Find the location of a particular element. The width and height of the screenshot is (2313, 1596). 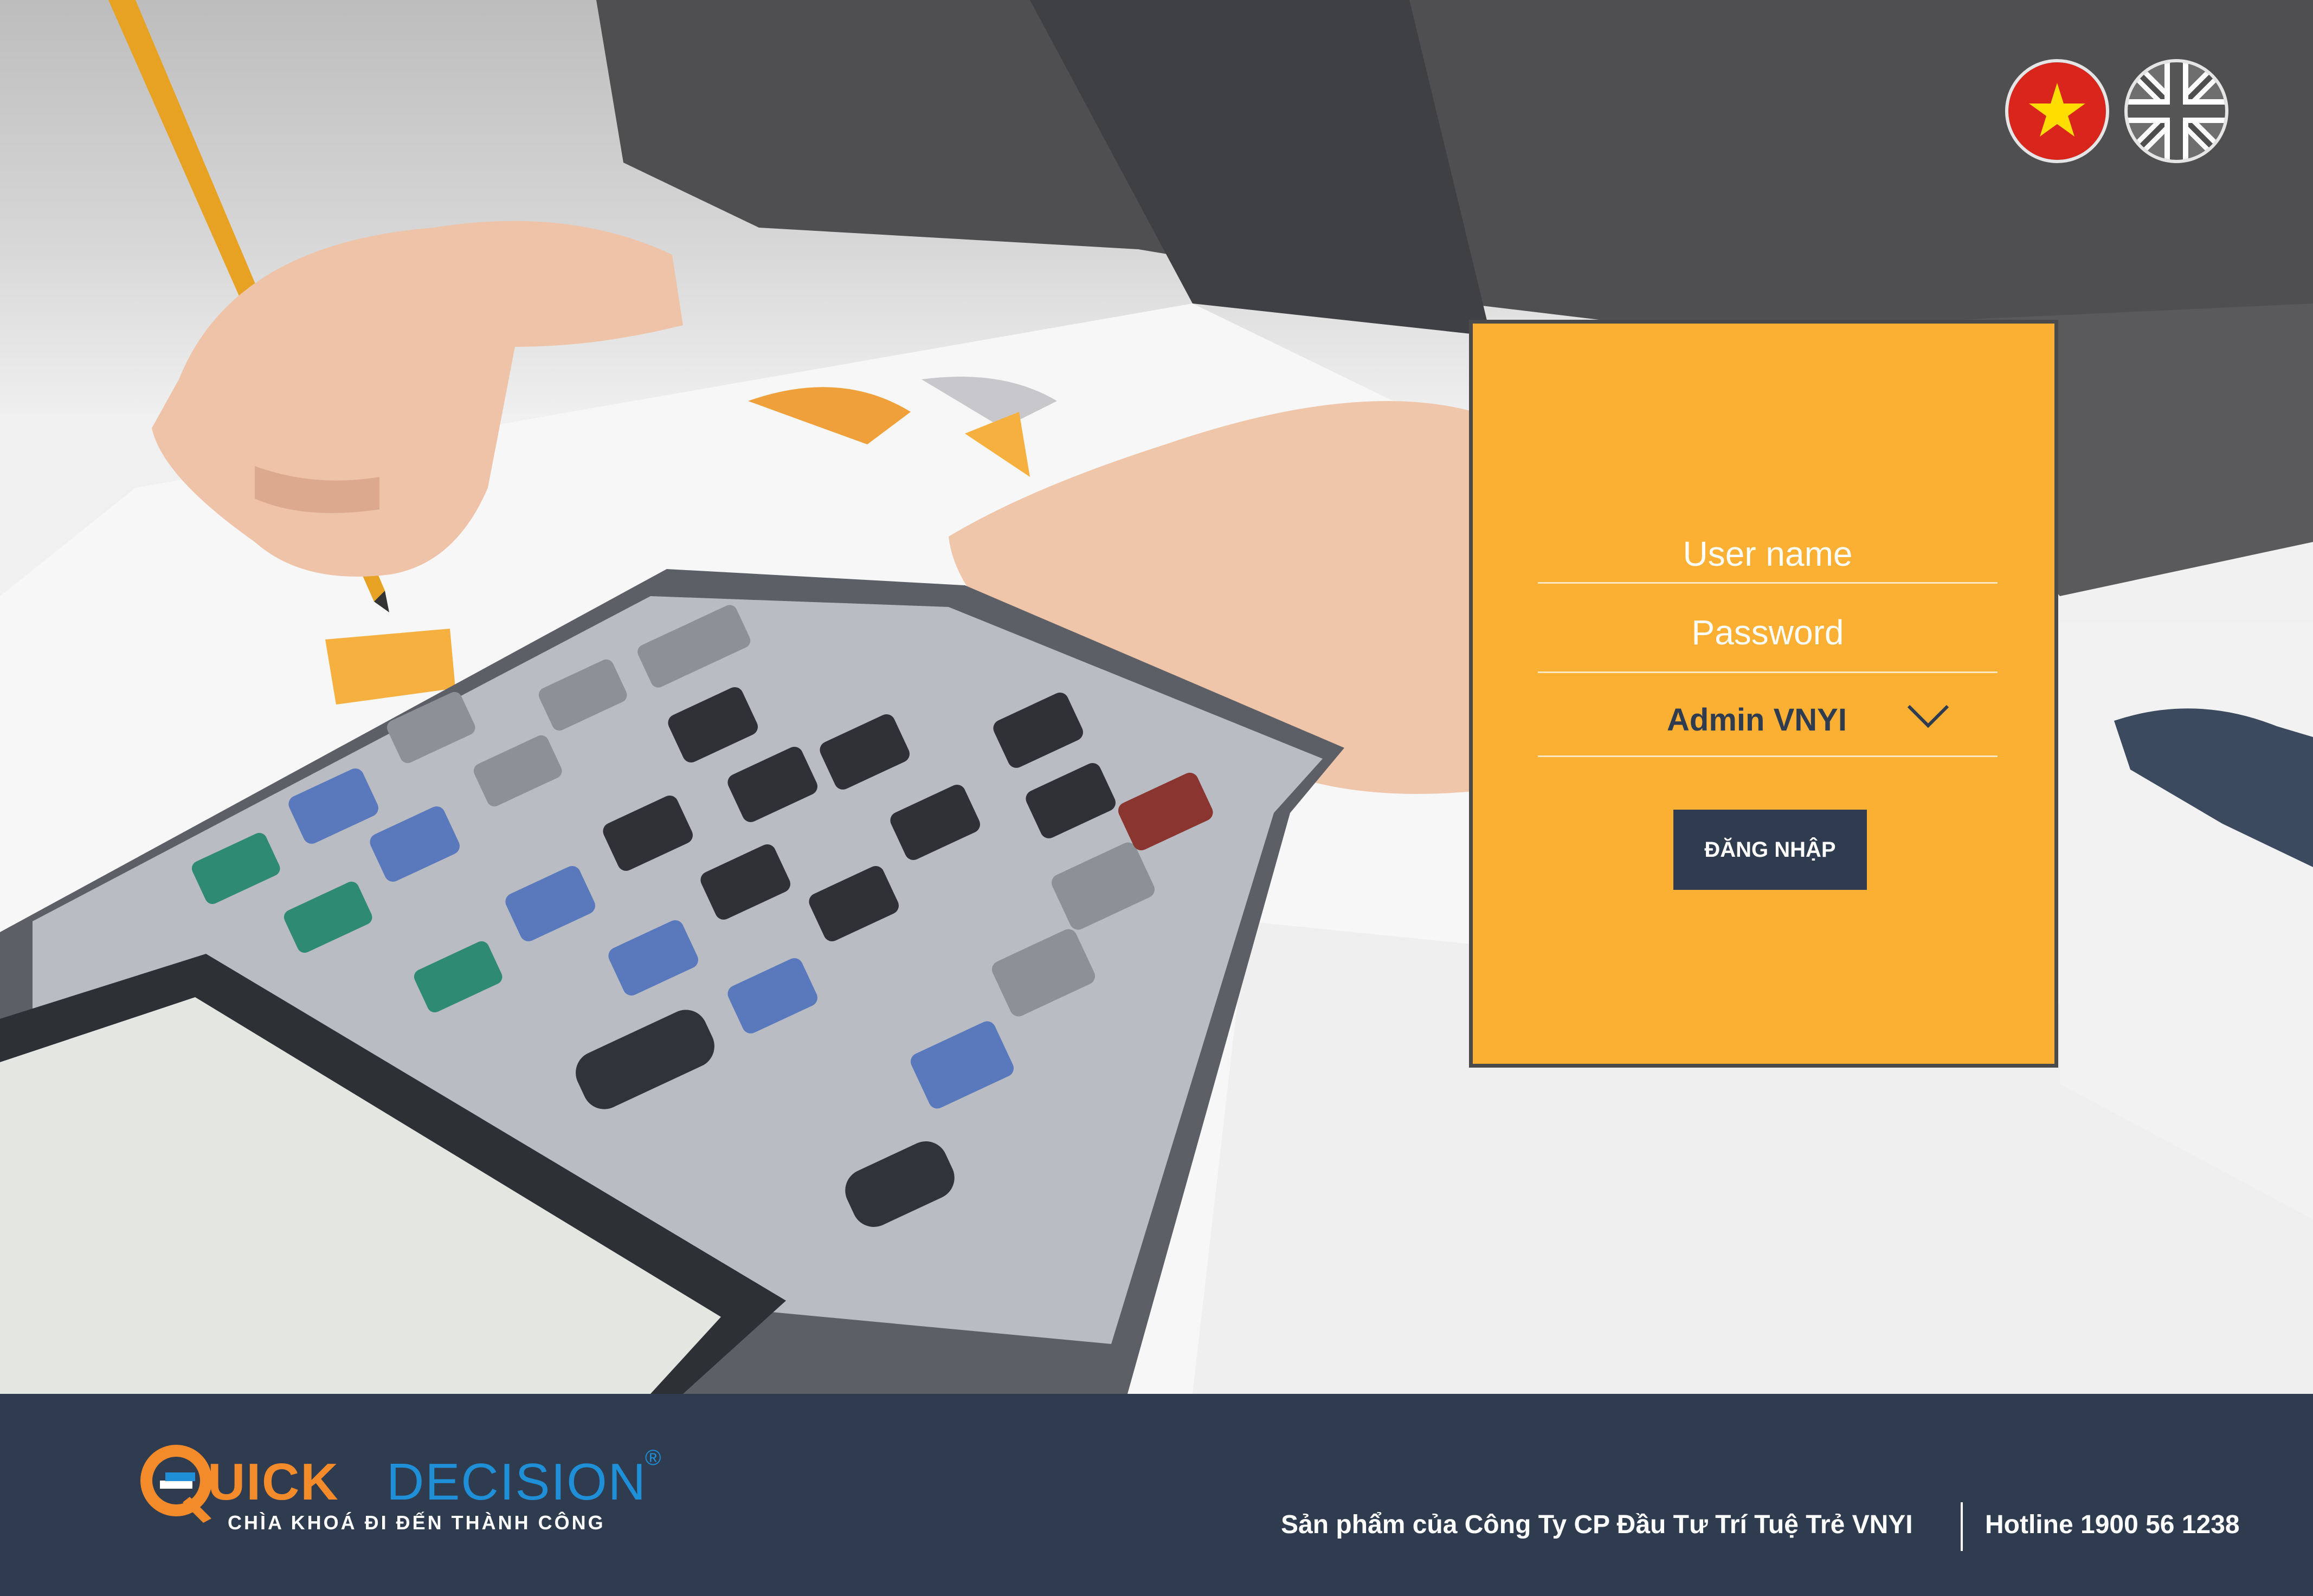

uk-flag-icon is located at coordinates (2176, 111).